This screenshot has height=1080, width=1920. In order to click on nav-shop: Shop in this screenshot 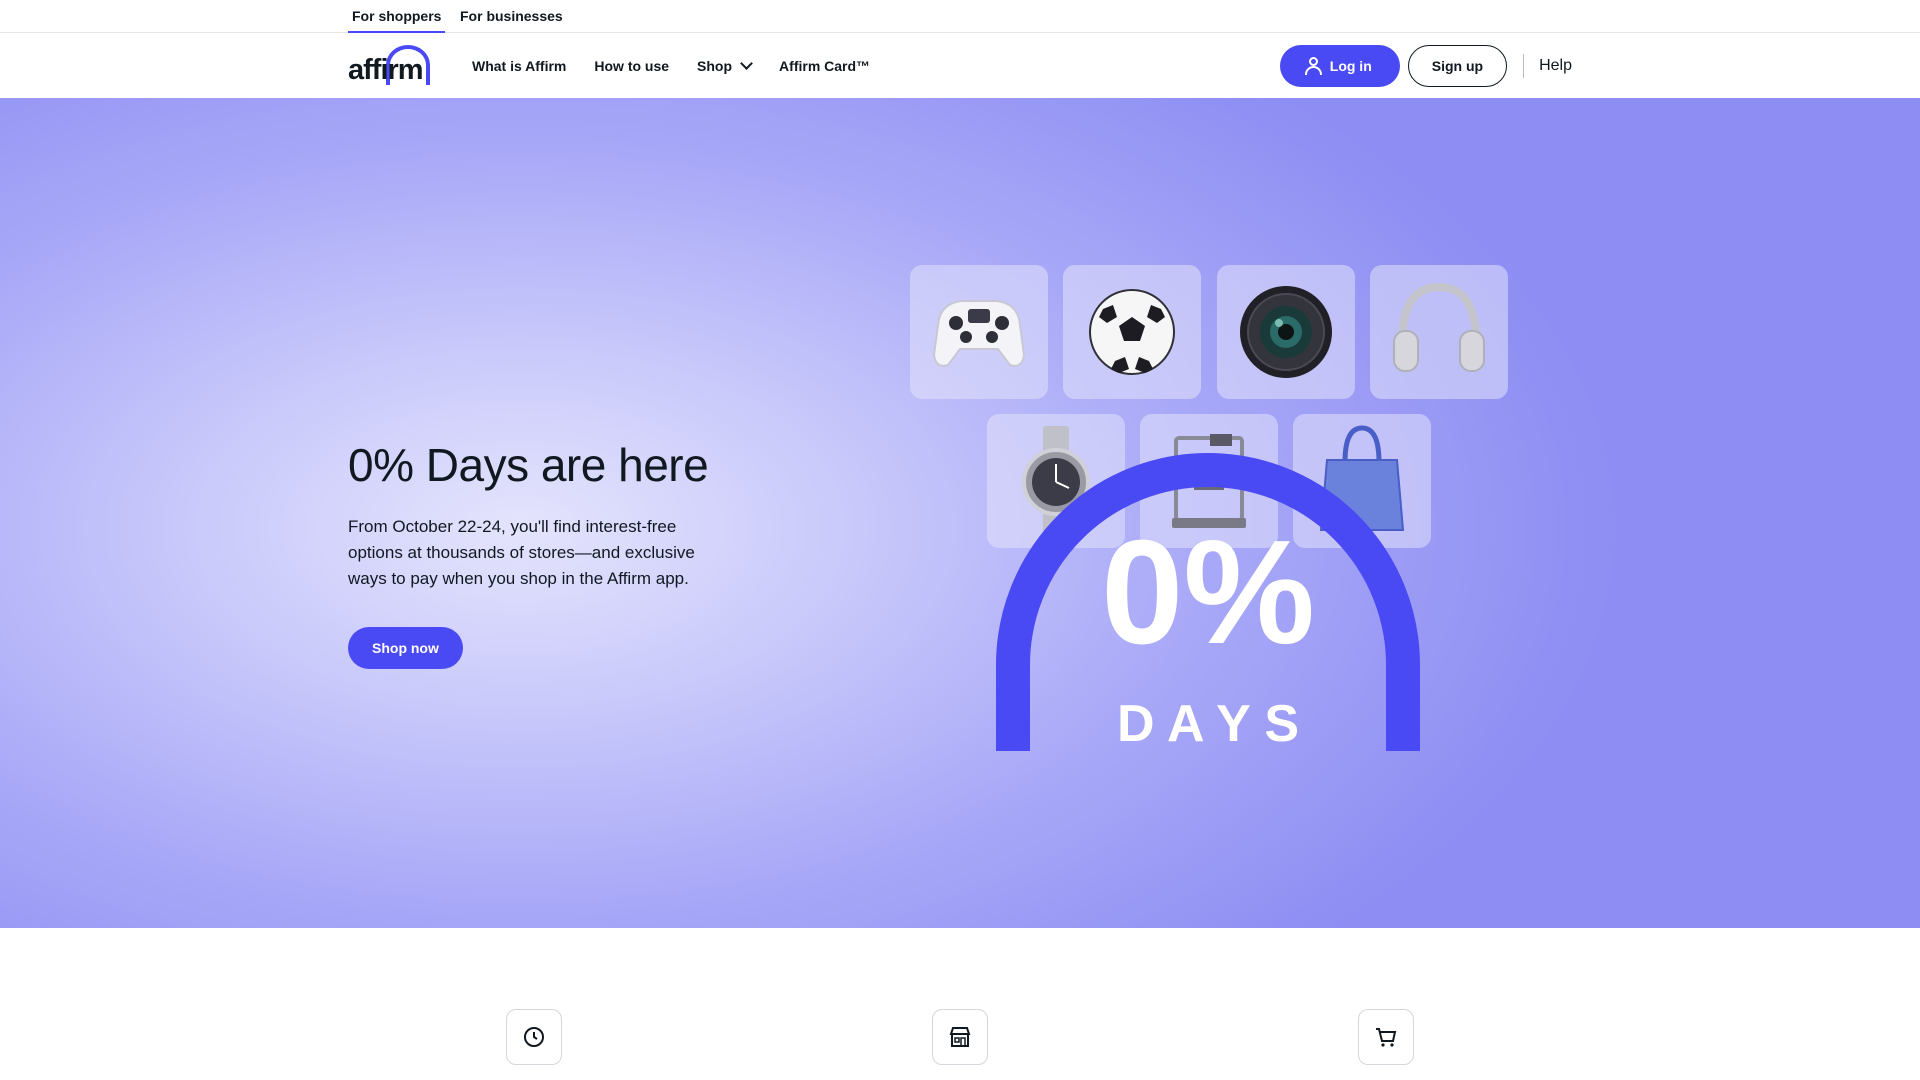, I will do `click(725, 65)`.